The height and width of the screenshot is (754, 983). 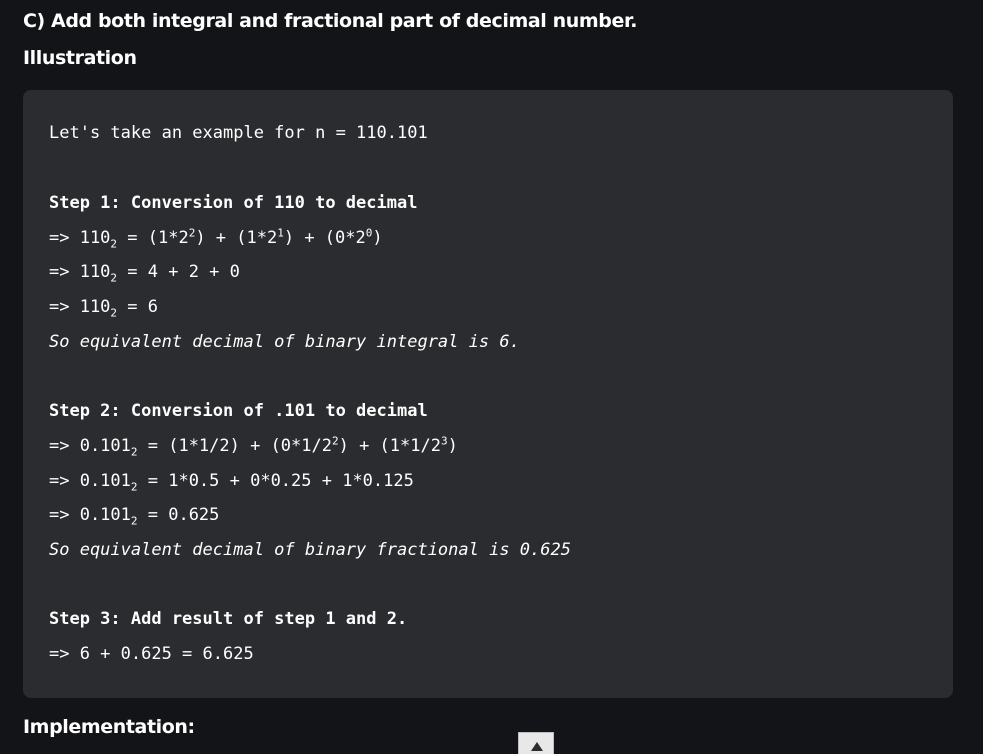 I want to click on step1-title: Step 1: Conversion of 110 to decimal, so click(x=233, y=203).